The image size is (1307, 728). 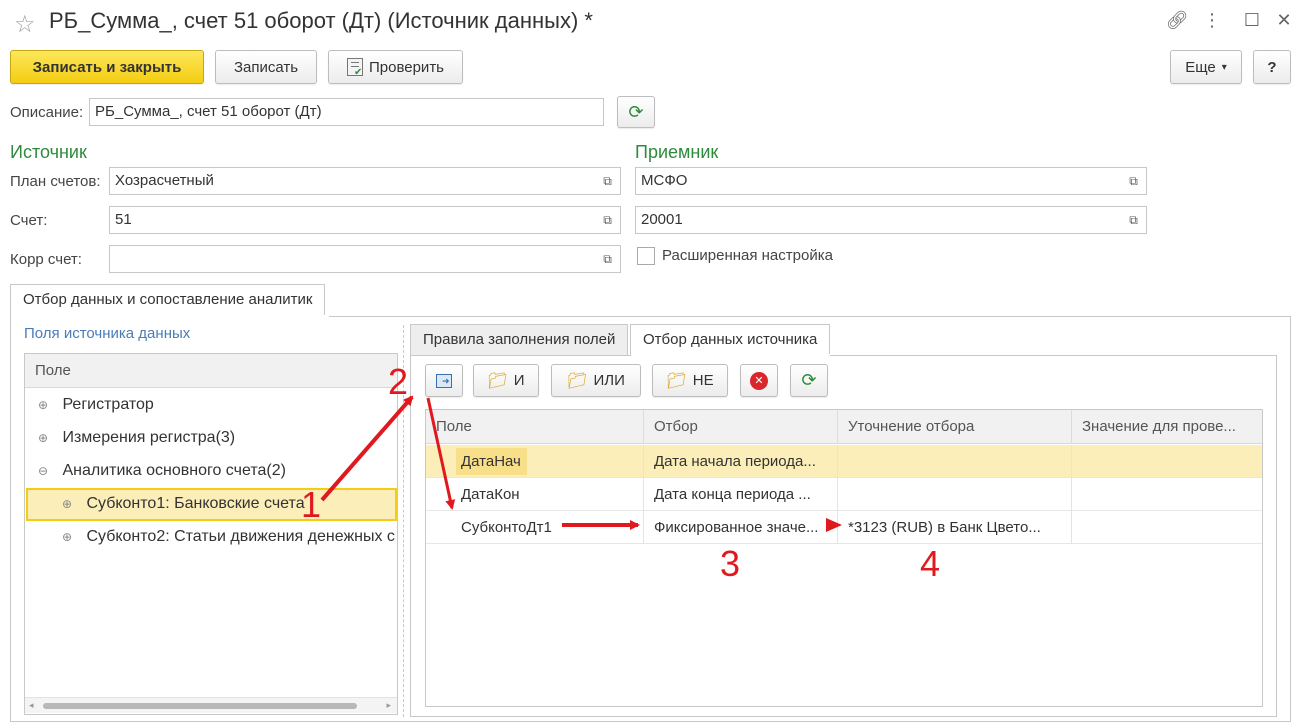 What do you see at coordinates (581, 463) in the screenshot?
I see `annotation-arrows` at bounding box center [581, 463].